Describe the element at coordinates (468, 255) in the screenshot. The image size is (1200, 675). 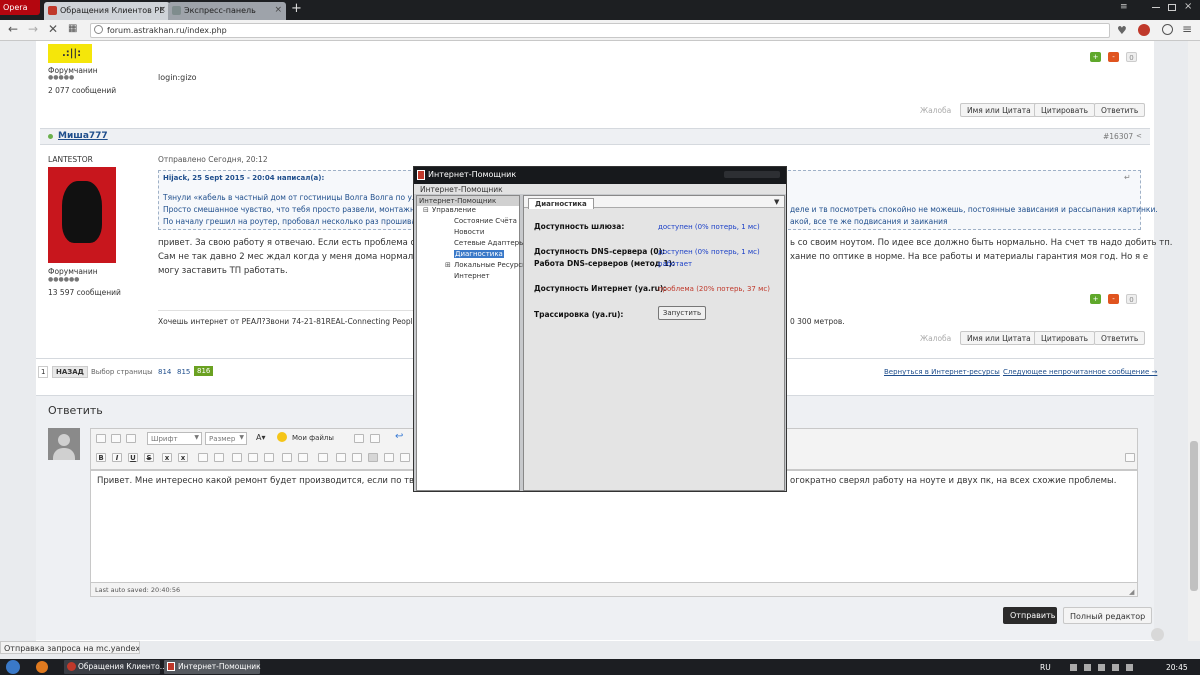
I see `tree-item: Диагностика` at that location.